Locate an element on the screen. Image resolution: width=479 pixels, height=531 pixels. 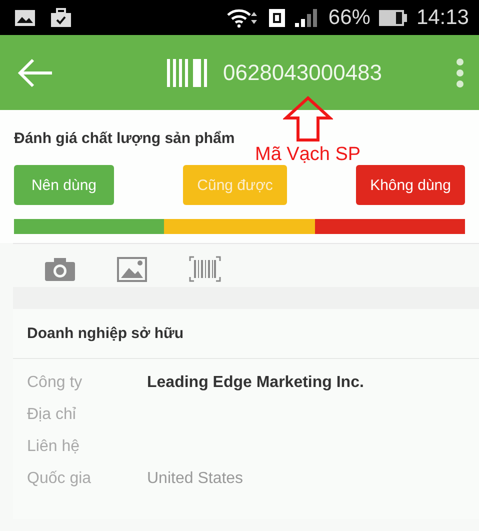
menu-button is located at coordinates (460, 73).